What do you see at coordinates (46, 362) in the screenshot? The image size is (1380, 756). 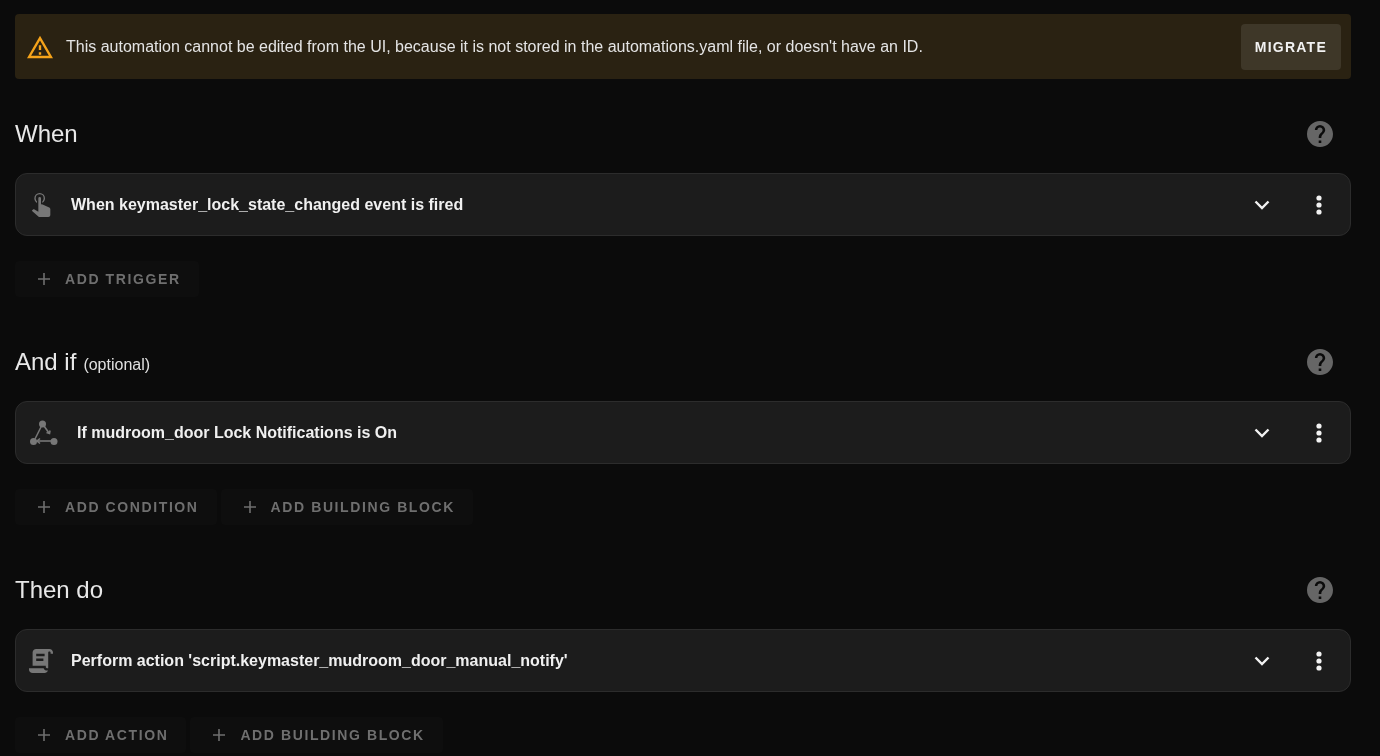 I see `section-title: And if` at bounding box center [46, 362].